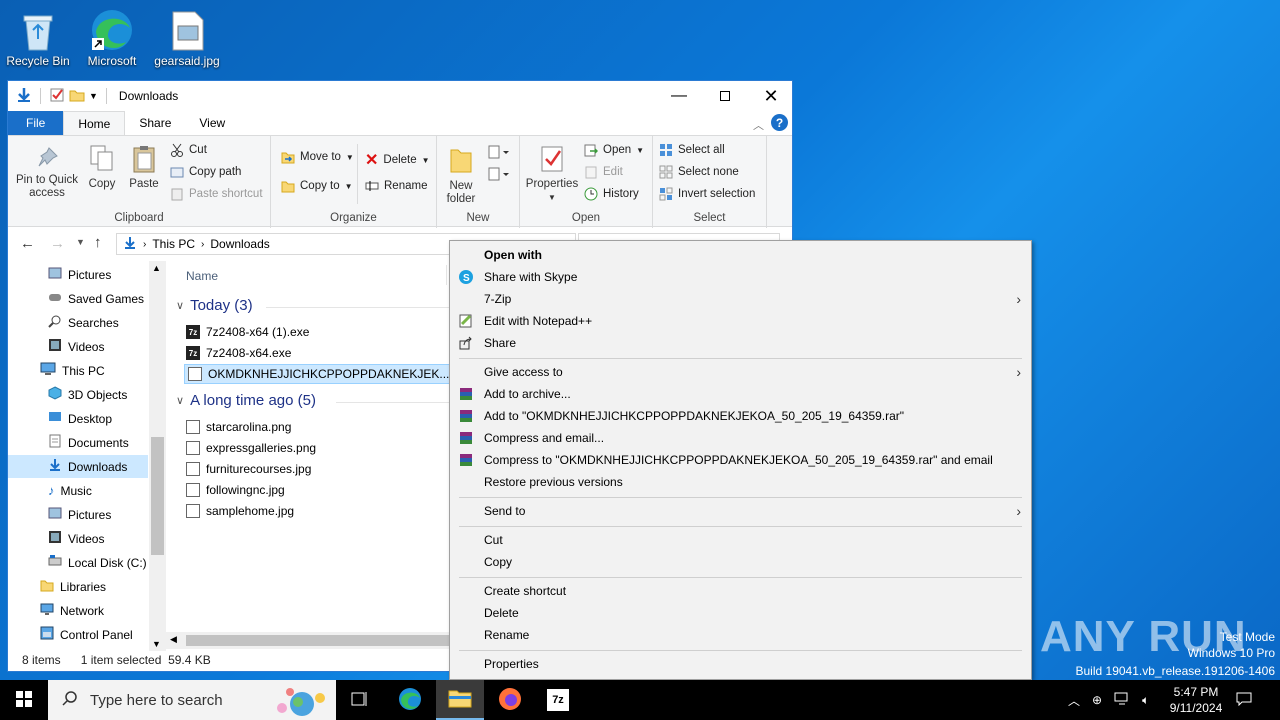  I want to click on menu-item-share-with-skype: S Share with Skype, so click(740, 277).